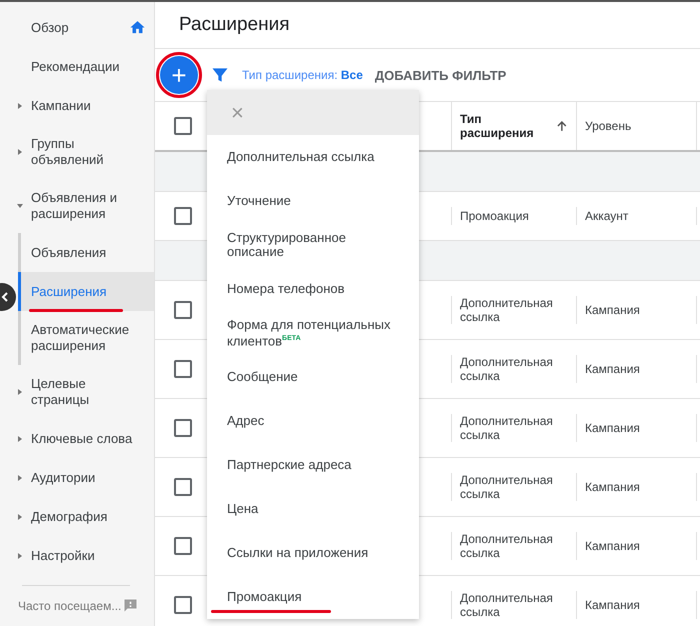 This screenshot has width=700, height=626. I want to click on sidebar-item: Кампании, so click(77, 105).